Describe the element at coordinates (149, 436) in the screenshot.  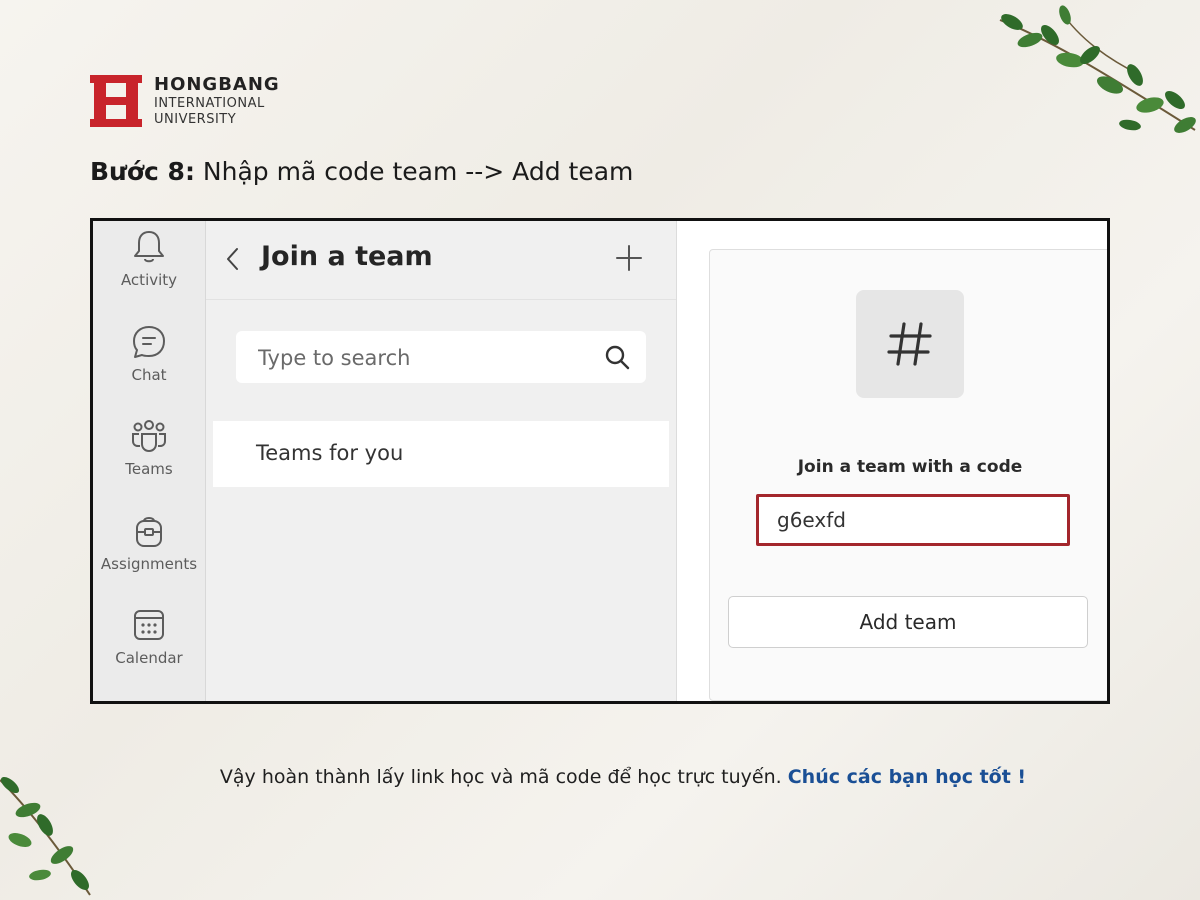
I see `teams-icon` at that location.